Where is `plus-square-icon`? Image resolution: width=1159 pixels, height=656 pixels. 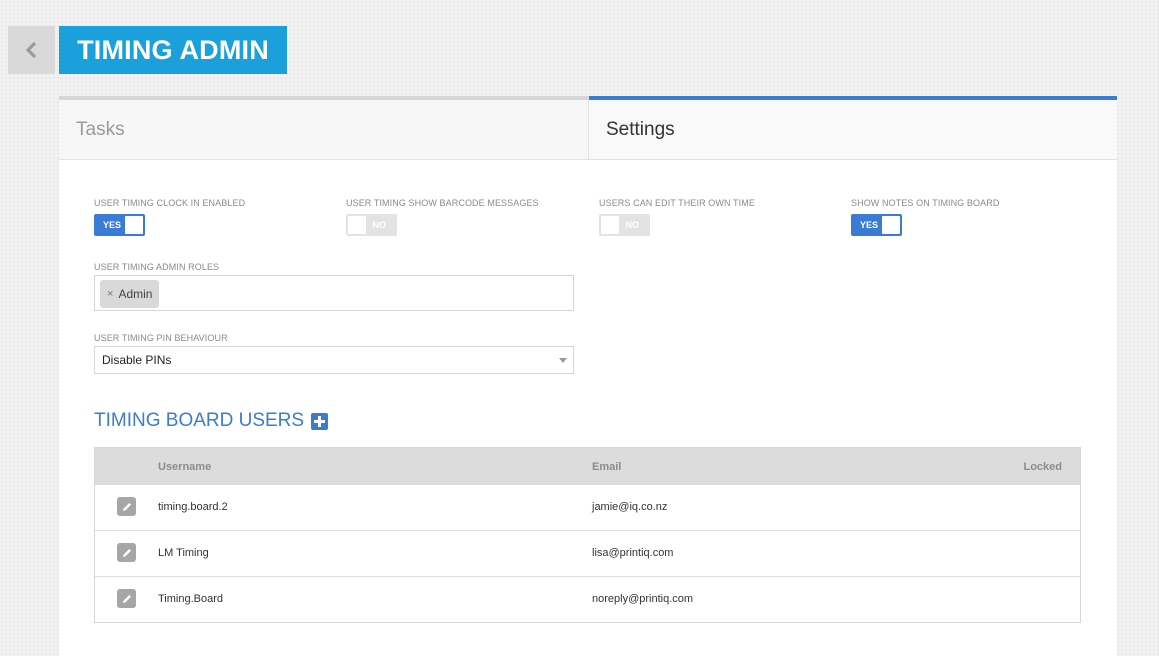 plus-square-icon is located at coordinates (320, 421).